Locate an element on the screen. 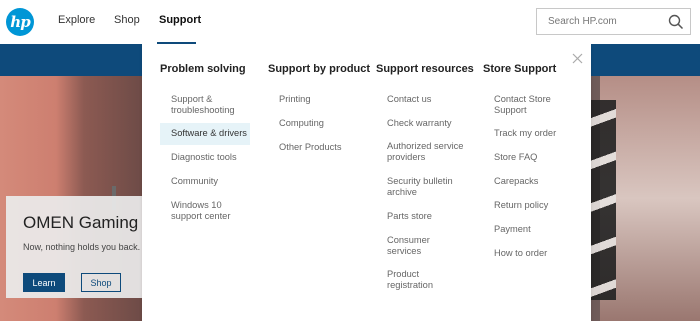 The image size is (700, 321). site-header: hp Explore Shop Support is located at coordinates (350, 22).